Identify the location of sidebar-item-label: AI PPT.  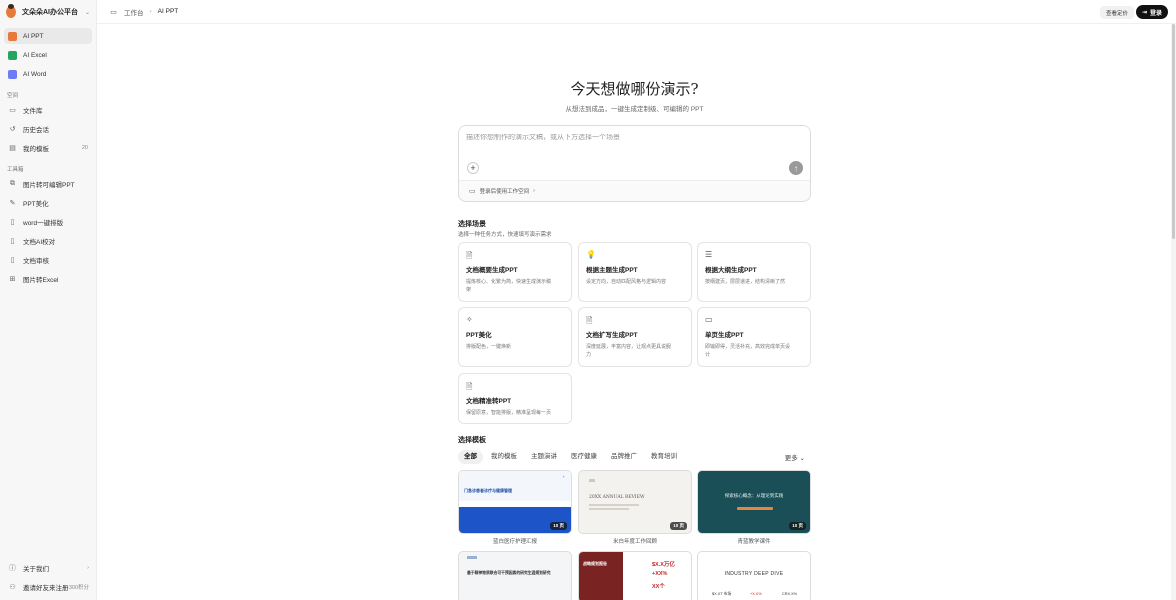
(33, 36).